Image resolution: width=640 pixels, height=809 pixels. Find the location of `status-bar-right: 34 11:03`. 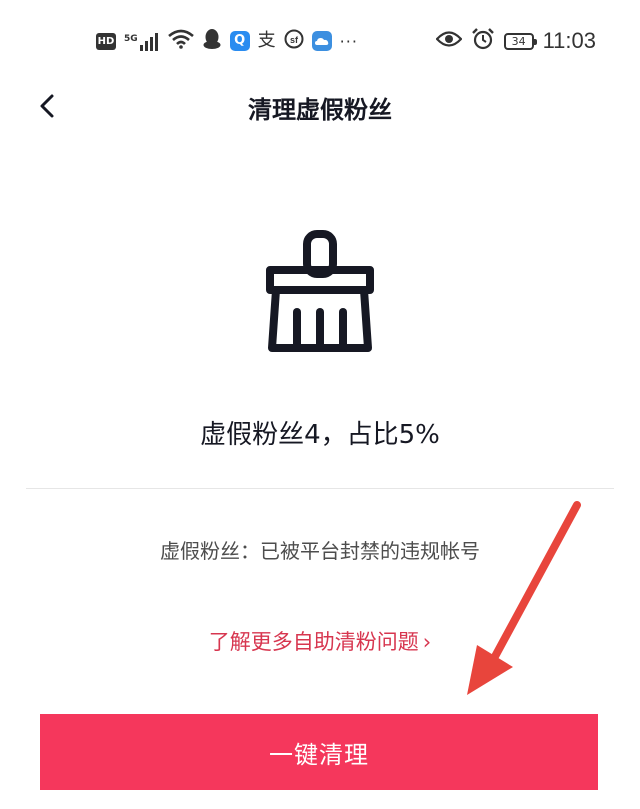

status-bar-right: 34 11:03 is located at coordinates (515, 41).